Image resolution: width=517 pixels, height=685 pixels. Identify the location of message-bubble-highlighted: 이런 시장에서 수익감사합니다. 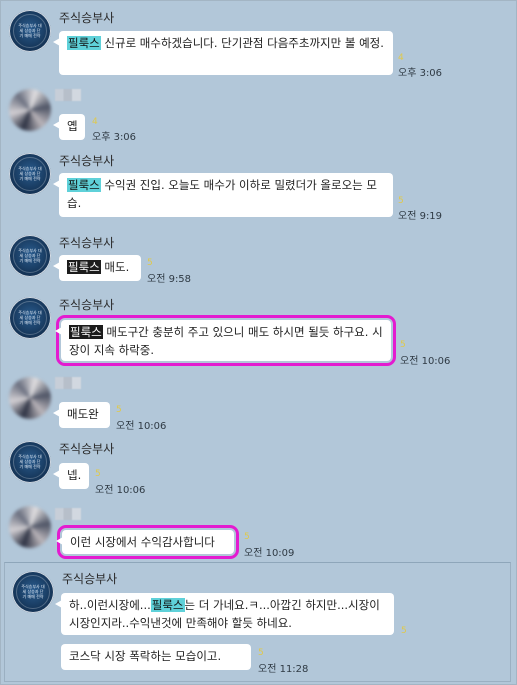
(147, 542).